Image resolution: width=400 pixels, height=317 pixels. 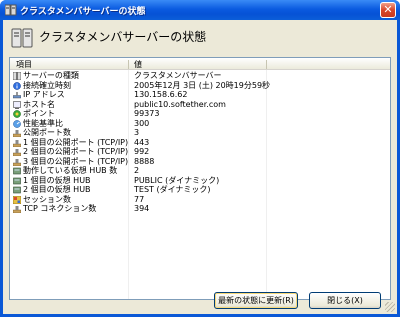 What do you see at coordinates (44, 94) in the screenshot?
I see `item-name: IP アドレス` at bounding box center [44, 94].